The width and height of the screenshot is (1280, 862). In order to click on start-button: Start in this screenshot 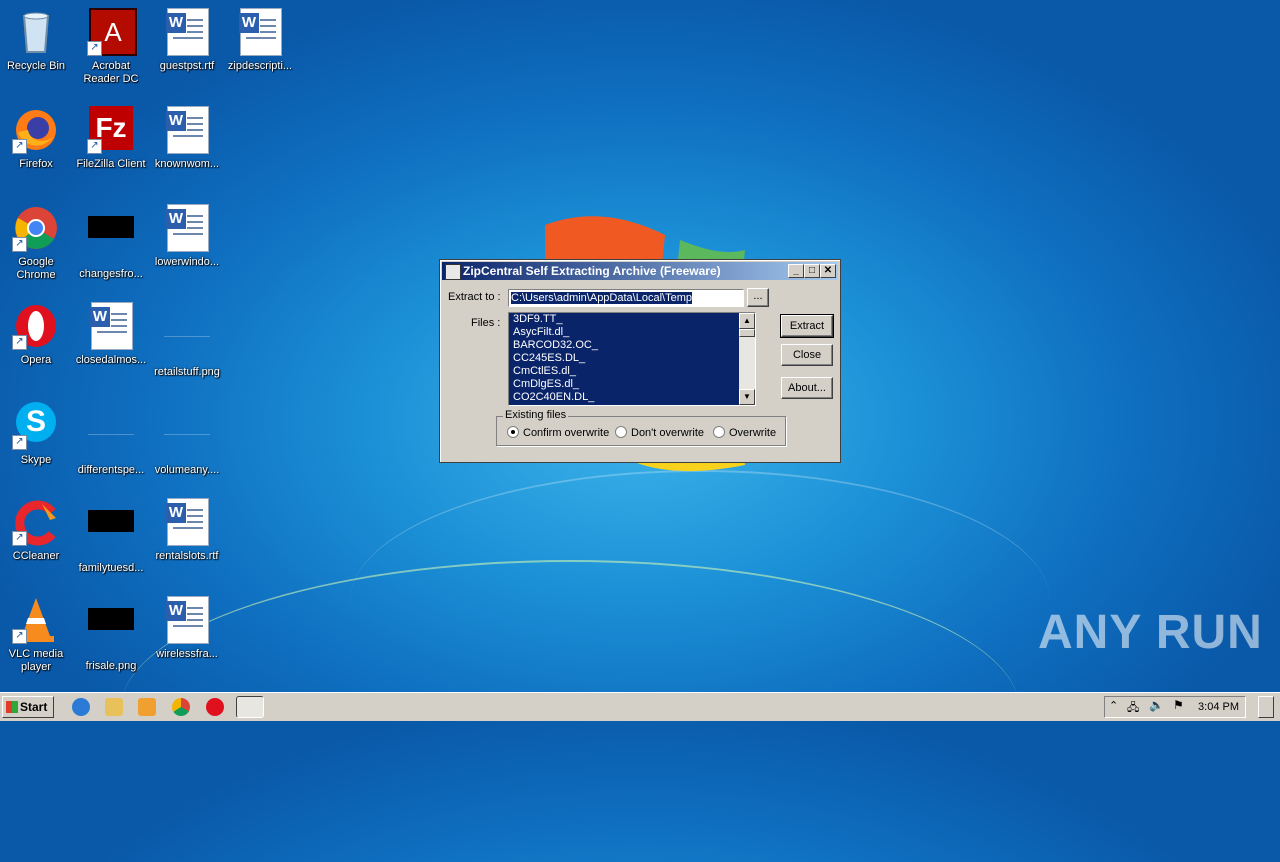, I will do `click(28, 707)`.